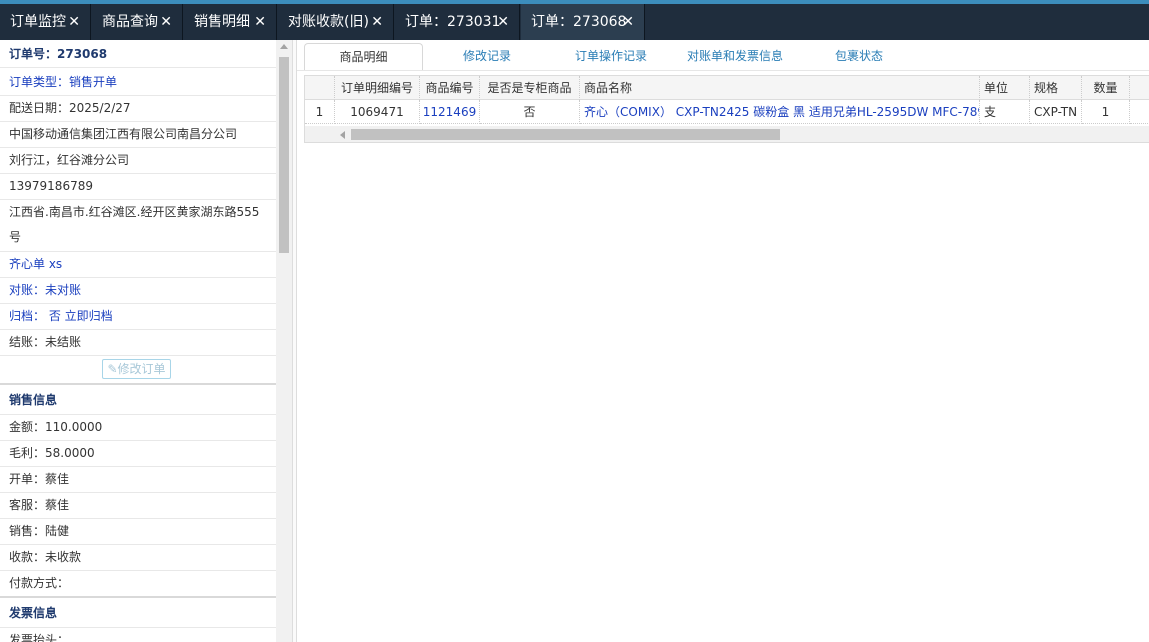  What do you see at coordinates (138, 83) in the screenshot?
I see `order-type: 订单类型：销售开单` at bounding box center [138, 83].